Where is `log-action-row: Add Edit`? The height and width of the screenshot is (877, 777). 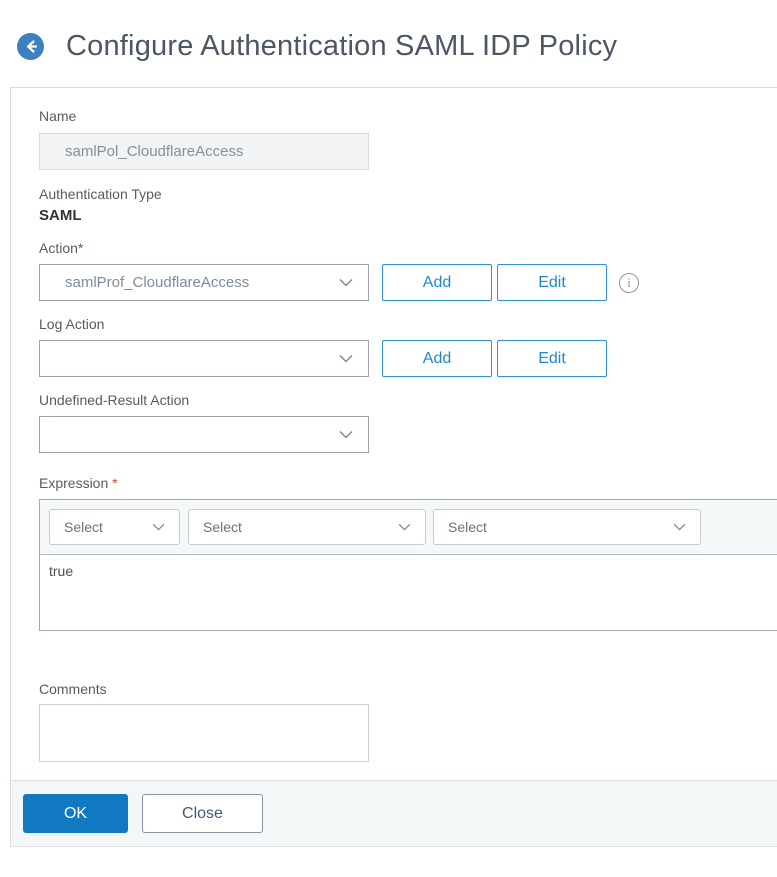
log-action-row: Add Edit is located at coordinates (408, 358).